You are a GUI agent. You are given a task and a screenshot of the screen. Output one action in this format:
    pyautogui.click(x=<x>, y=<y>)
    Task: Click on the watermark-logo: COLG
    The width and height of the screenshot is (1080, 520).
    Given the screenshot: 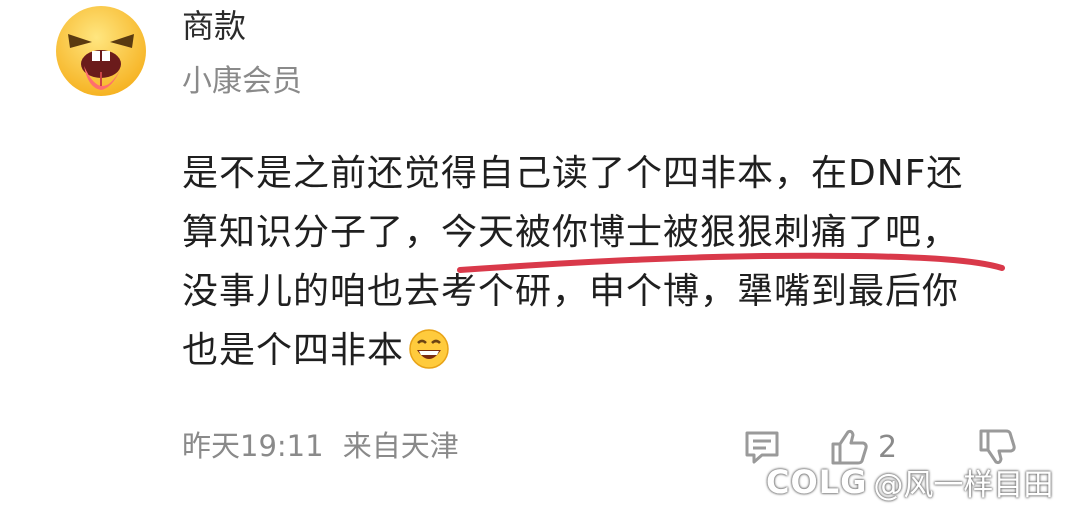 What is the action you would take?
    pyautogui.click(x=817, y=482)
    